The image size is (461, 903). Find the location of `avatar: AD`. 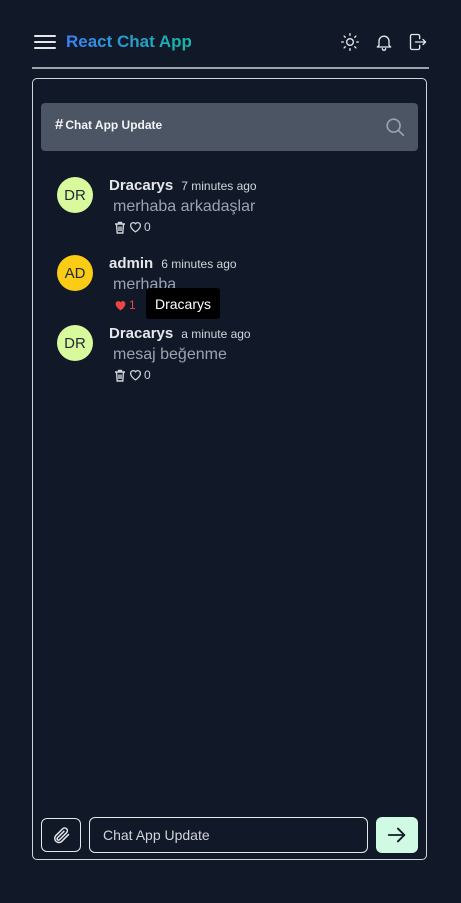

avatar: AD is located at coordinates (75, 273).